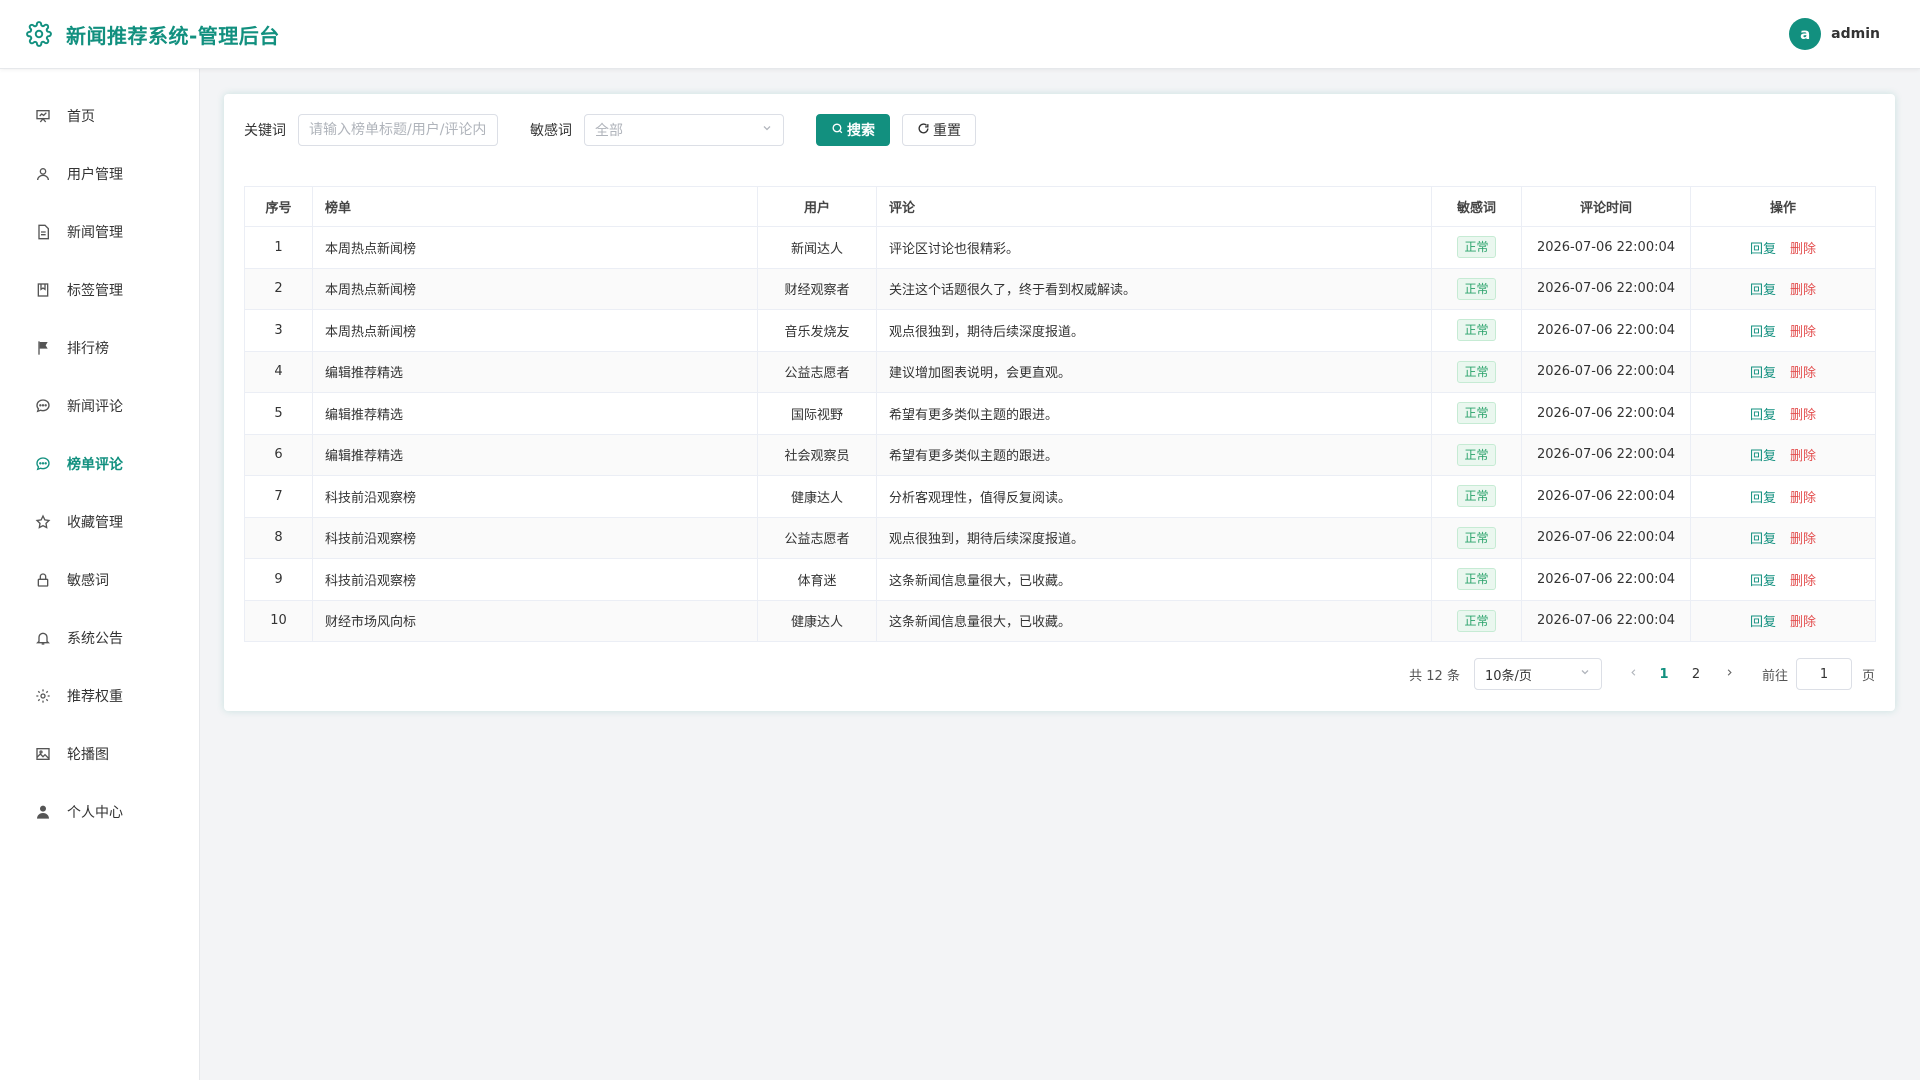  I want to click on sidebar-item-ranking: 排行榜, so click(99, 348).